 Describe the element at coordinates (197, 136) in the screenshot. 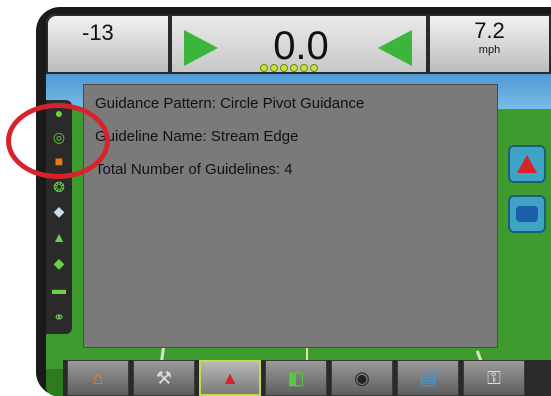

I see `guideline-name-text: Guideline Name: Stream Edge` at that location.